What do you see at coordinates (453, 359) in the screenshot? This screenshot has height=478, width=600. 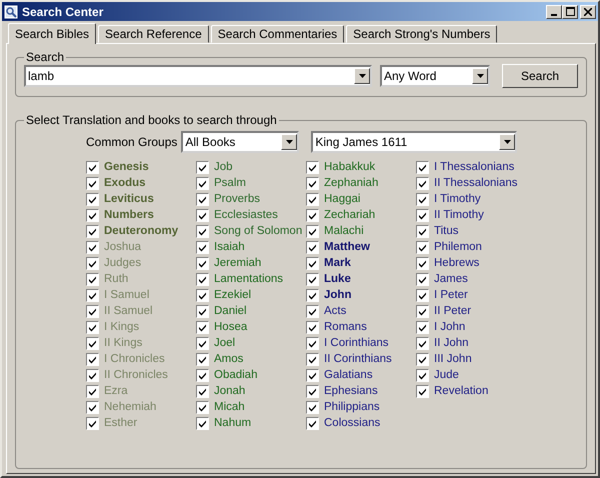 I see `book-label: III John` at bounding box center [453, 359].